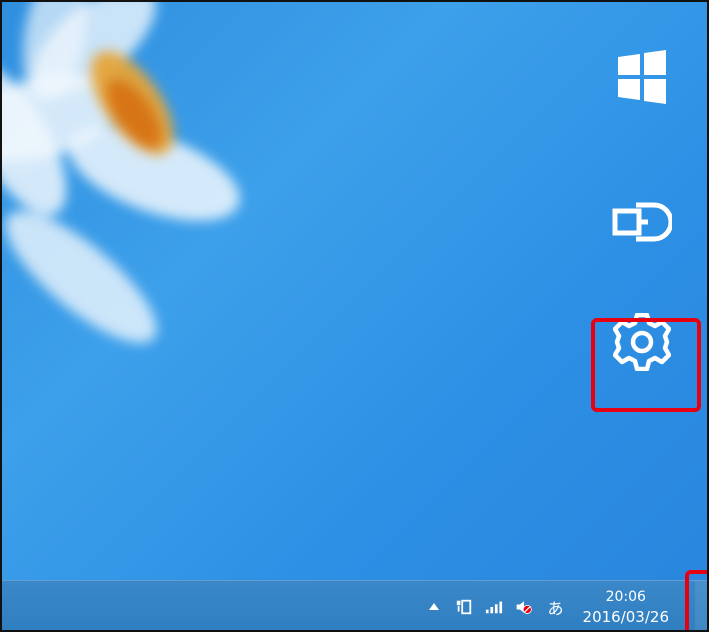 This screenshot has height=632, width=709. What do you see at coordinates (494, 607) in the screenshot?
I see `signal-bars-icon` at bounding box center [494, 607].